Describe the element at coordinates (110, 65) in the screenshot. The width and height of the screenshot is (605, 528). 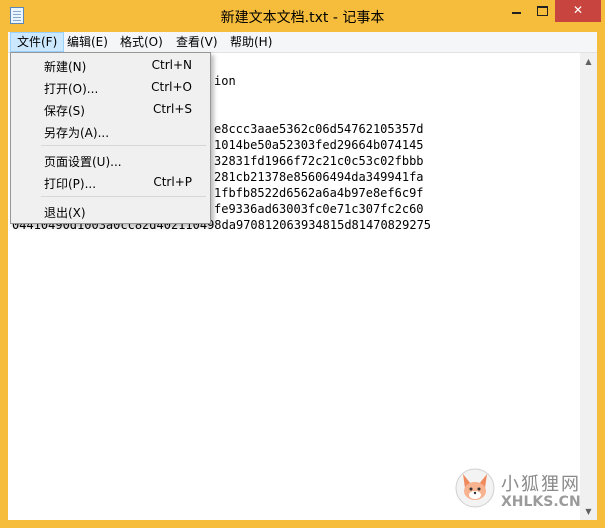
I see `menu-new: 新建(N) Ctrl+N` at that location.